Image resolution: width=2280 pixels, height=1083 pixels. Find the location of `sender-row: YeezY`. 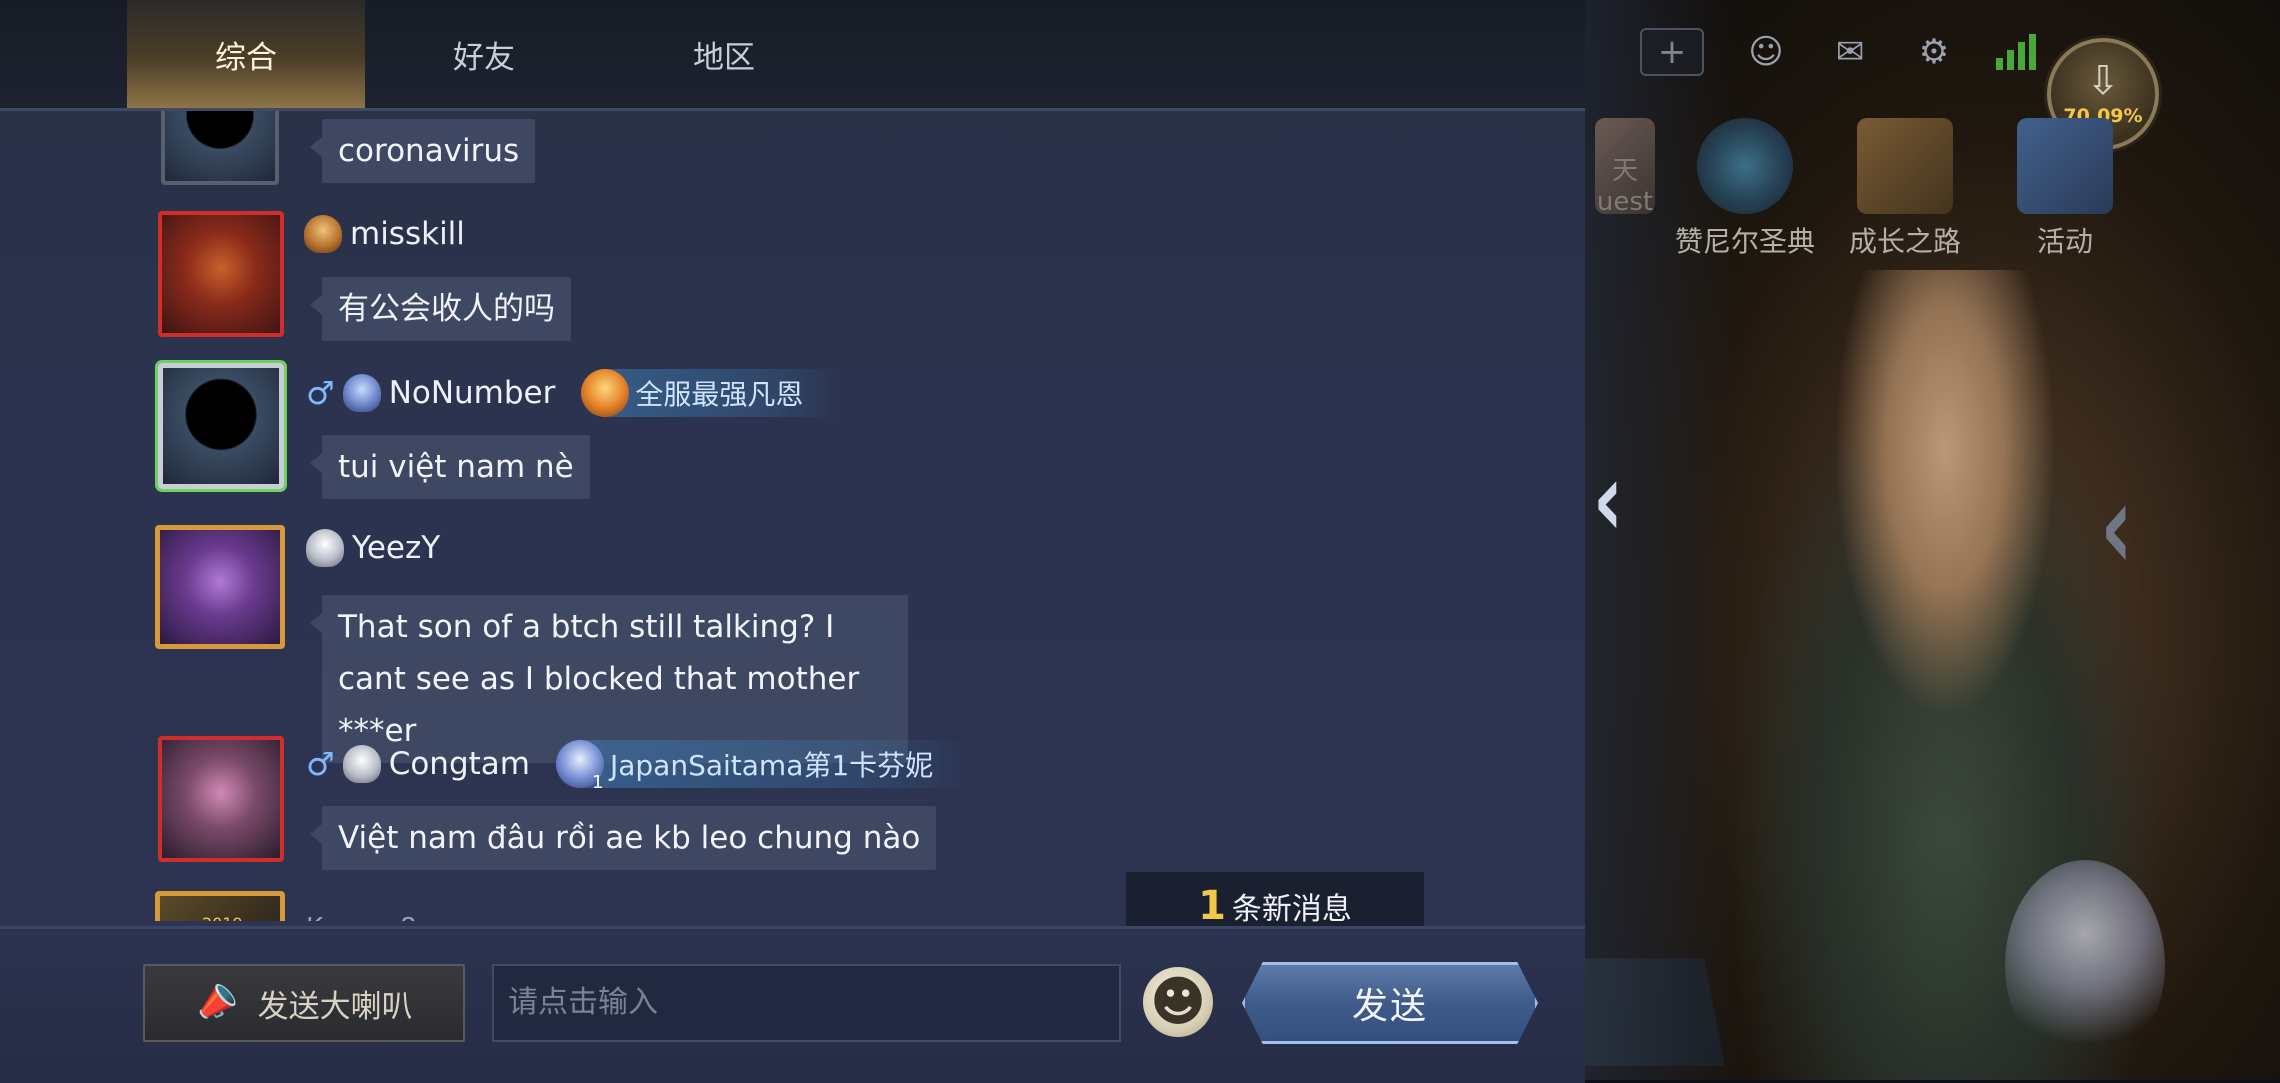

sender-row: YeezY is located at coordinates (373, 548).